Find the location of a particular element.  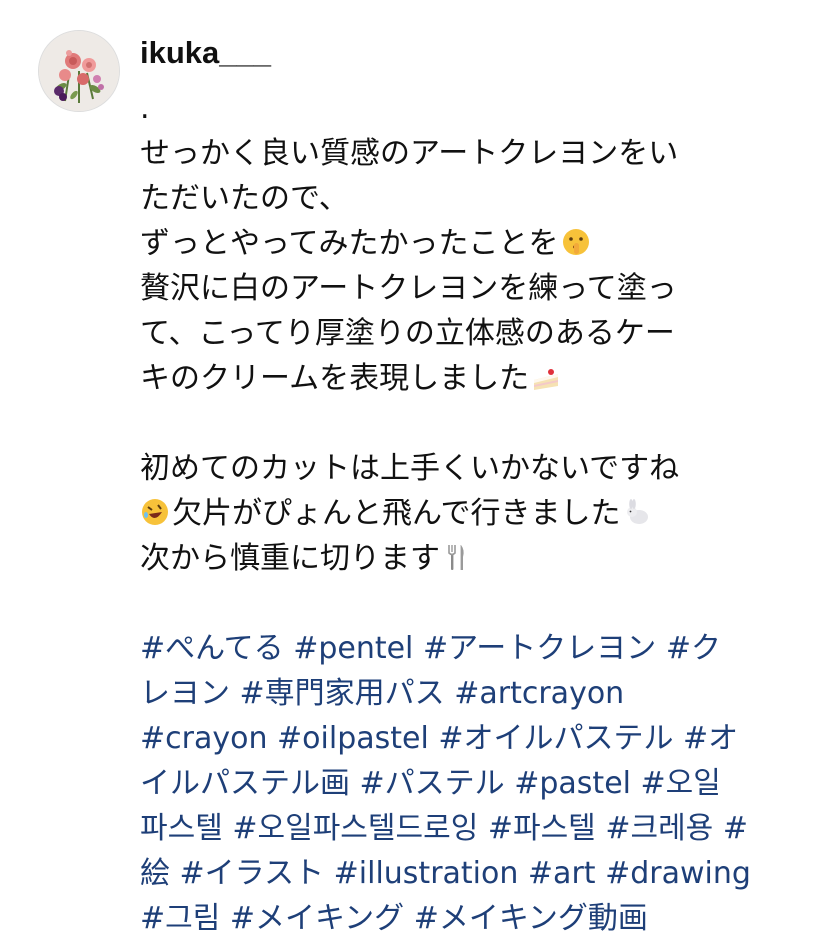

hashtag-link: #アートクレヨン is located at coordinates (539, 648).